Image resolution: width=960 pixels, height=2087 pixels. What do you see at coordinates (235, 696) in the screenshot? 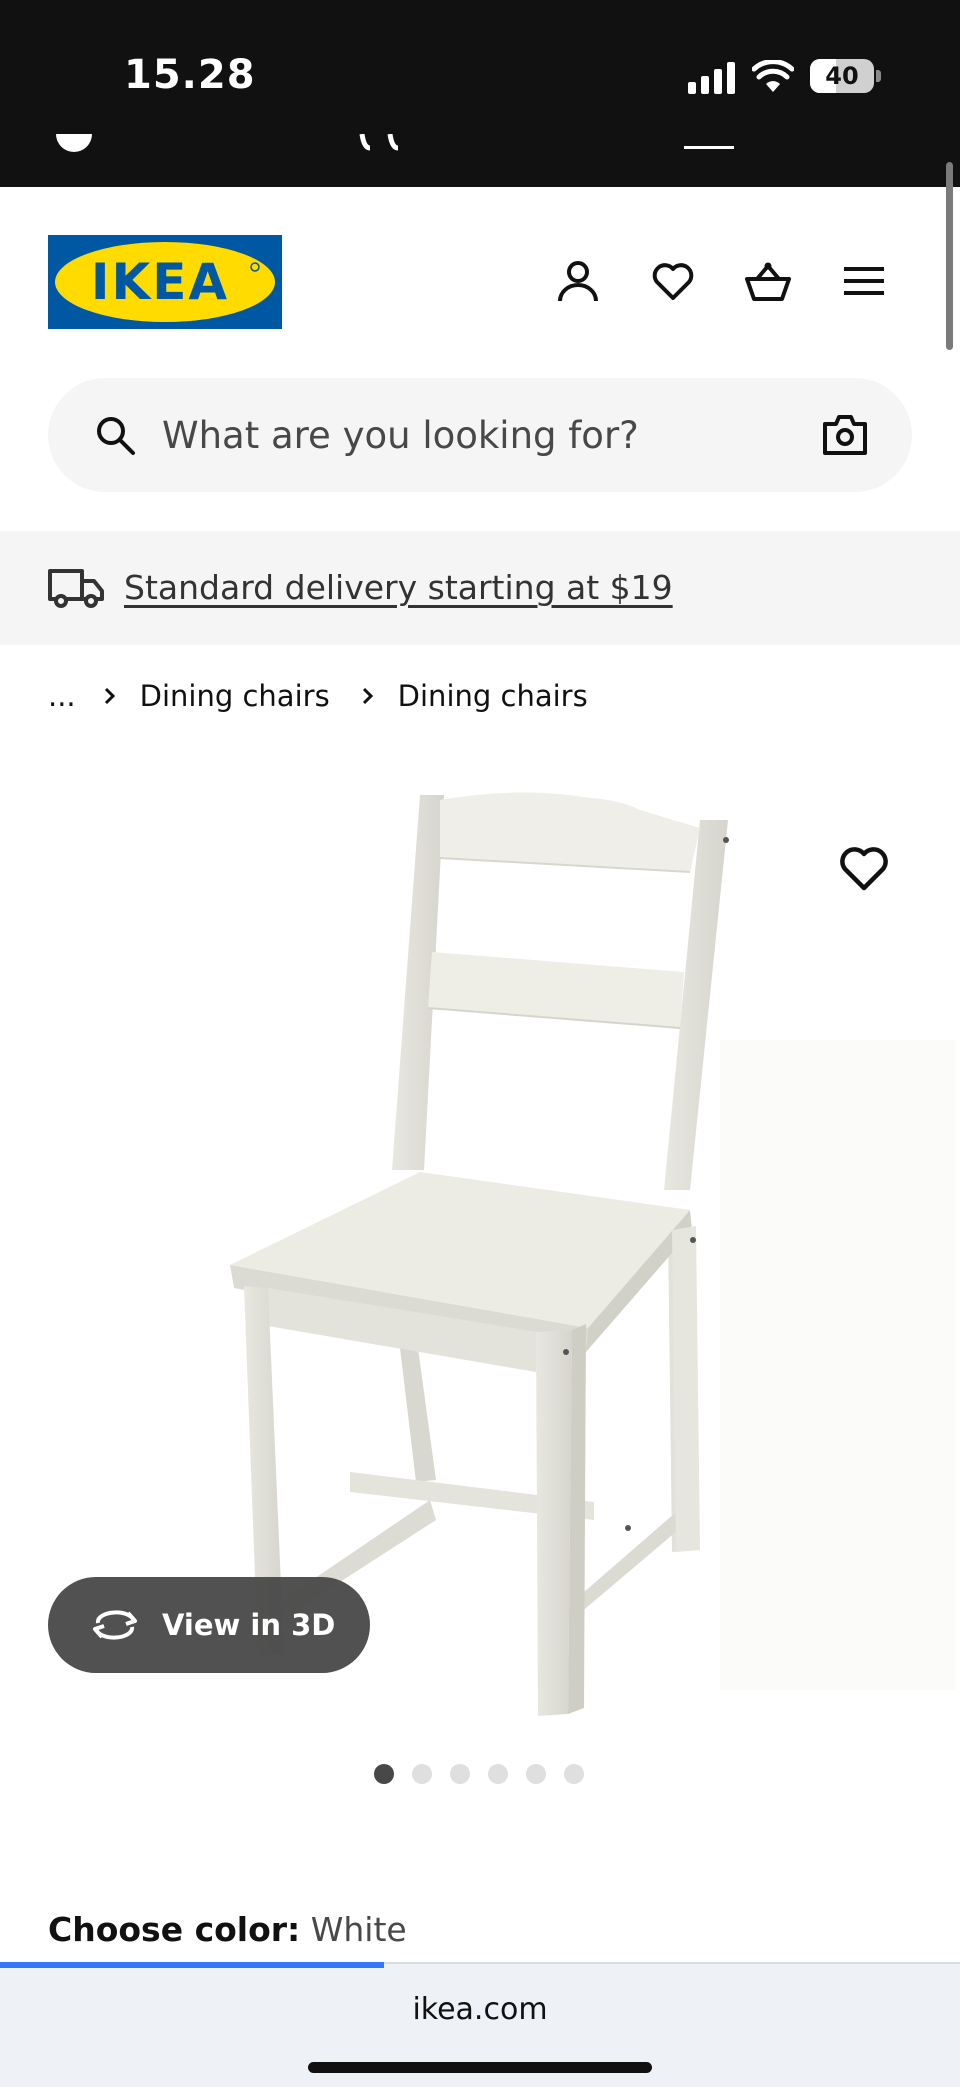
I see `breadcrumb-item-dining-chairs: Dining chairs` at bounding box center [235, 696].